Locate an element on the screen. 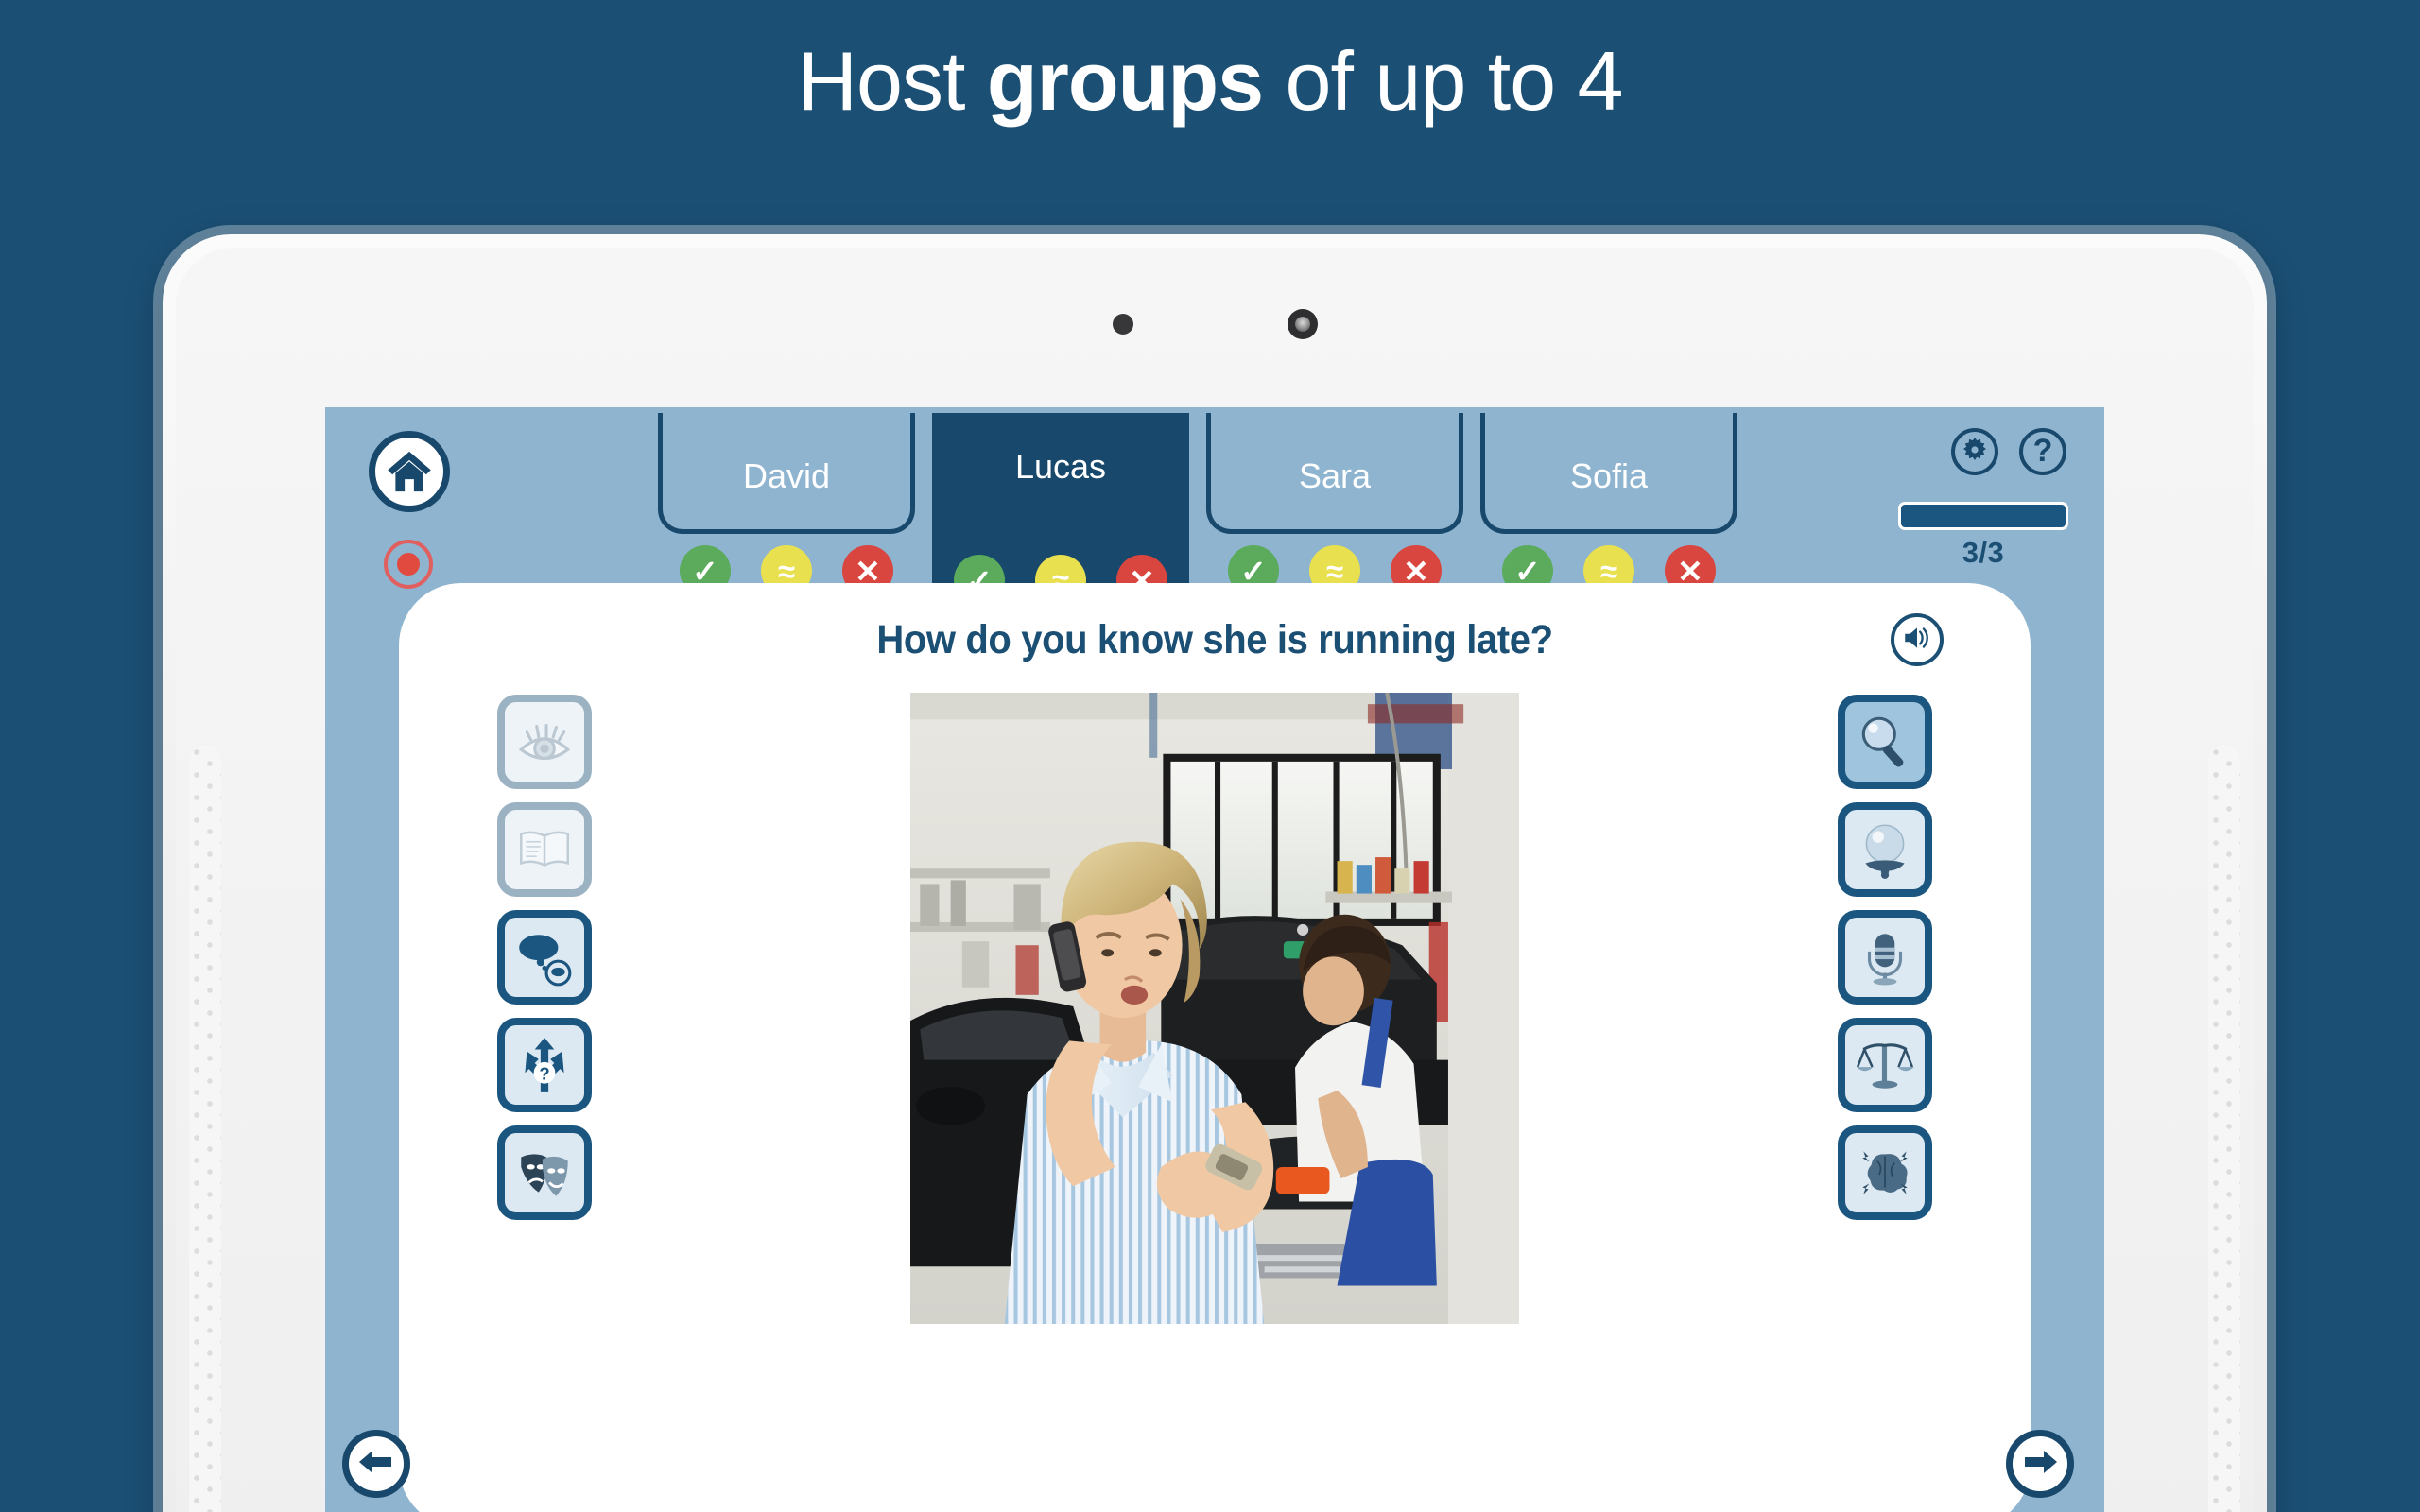  previous-button is located at coordinates (376, 1464).